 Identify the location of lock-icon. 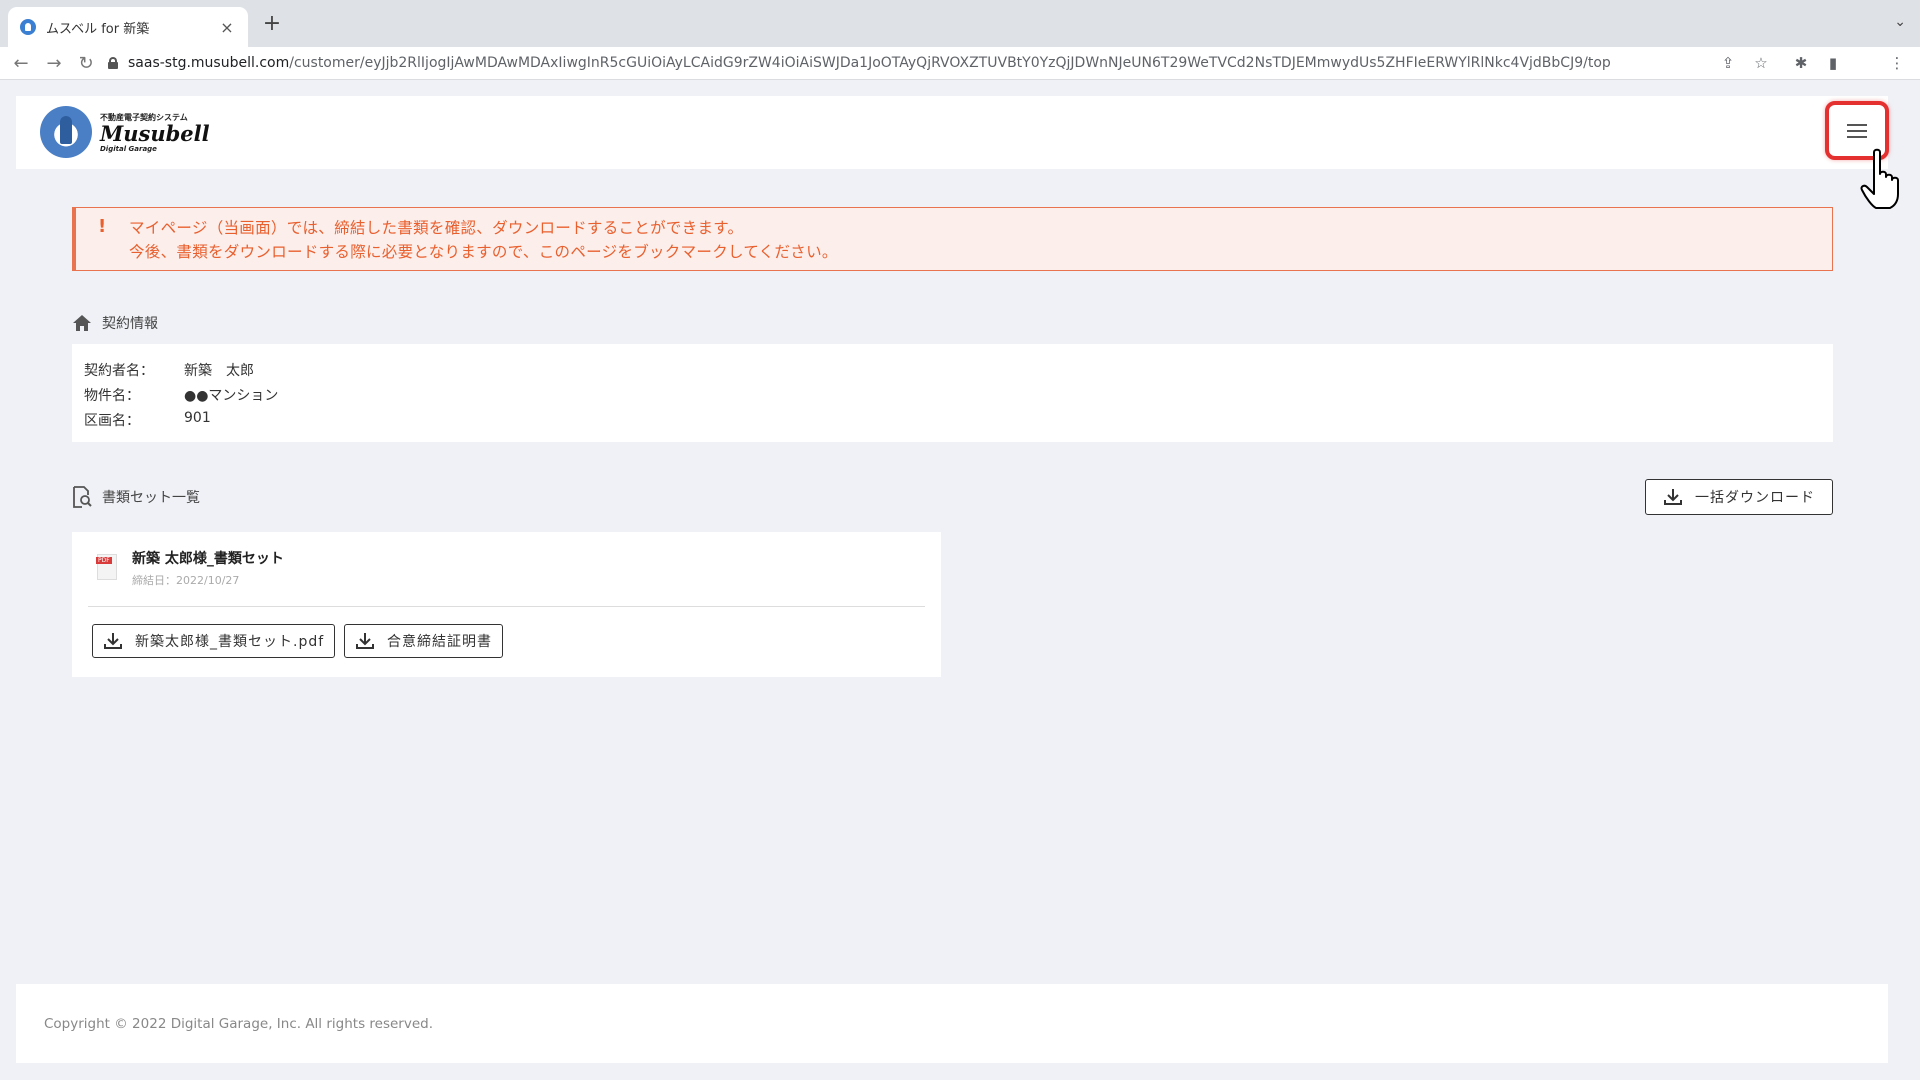
(113, 63).